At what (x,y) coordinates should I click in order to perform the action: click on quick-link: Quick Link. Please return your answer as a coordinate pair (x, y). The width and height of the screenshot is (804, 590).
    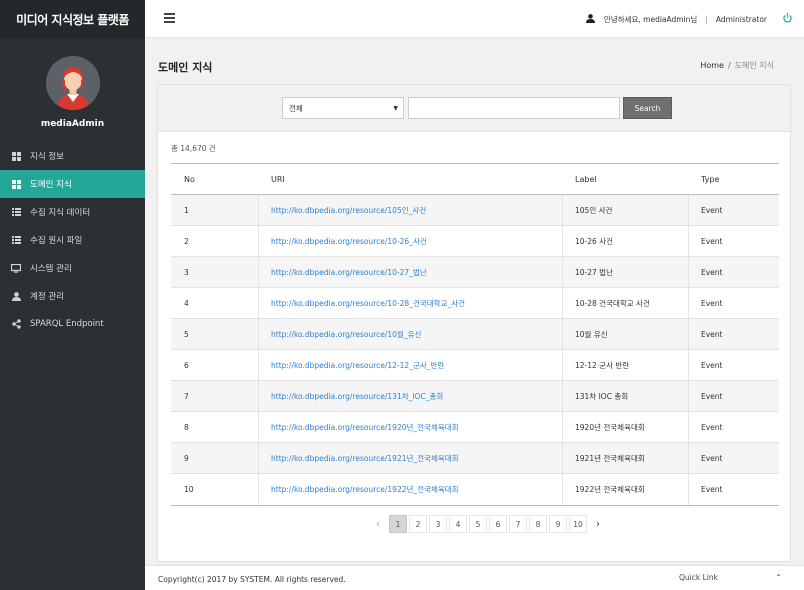
    Looking at the image, I should click on (698, 577).